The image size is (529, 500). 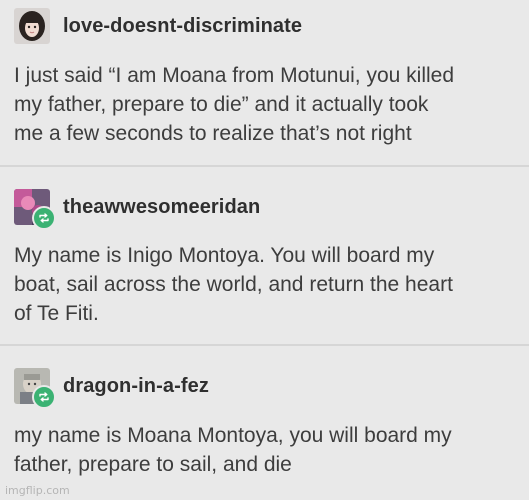 I want to click on username: dragon-in-a-fez, so click(x=136, y=386).